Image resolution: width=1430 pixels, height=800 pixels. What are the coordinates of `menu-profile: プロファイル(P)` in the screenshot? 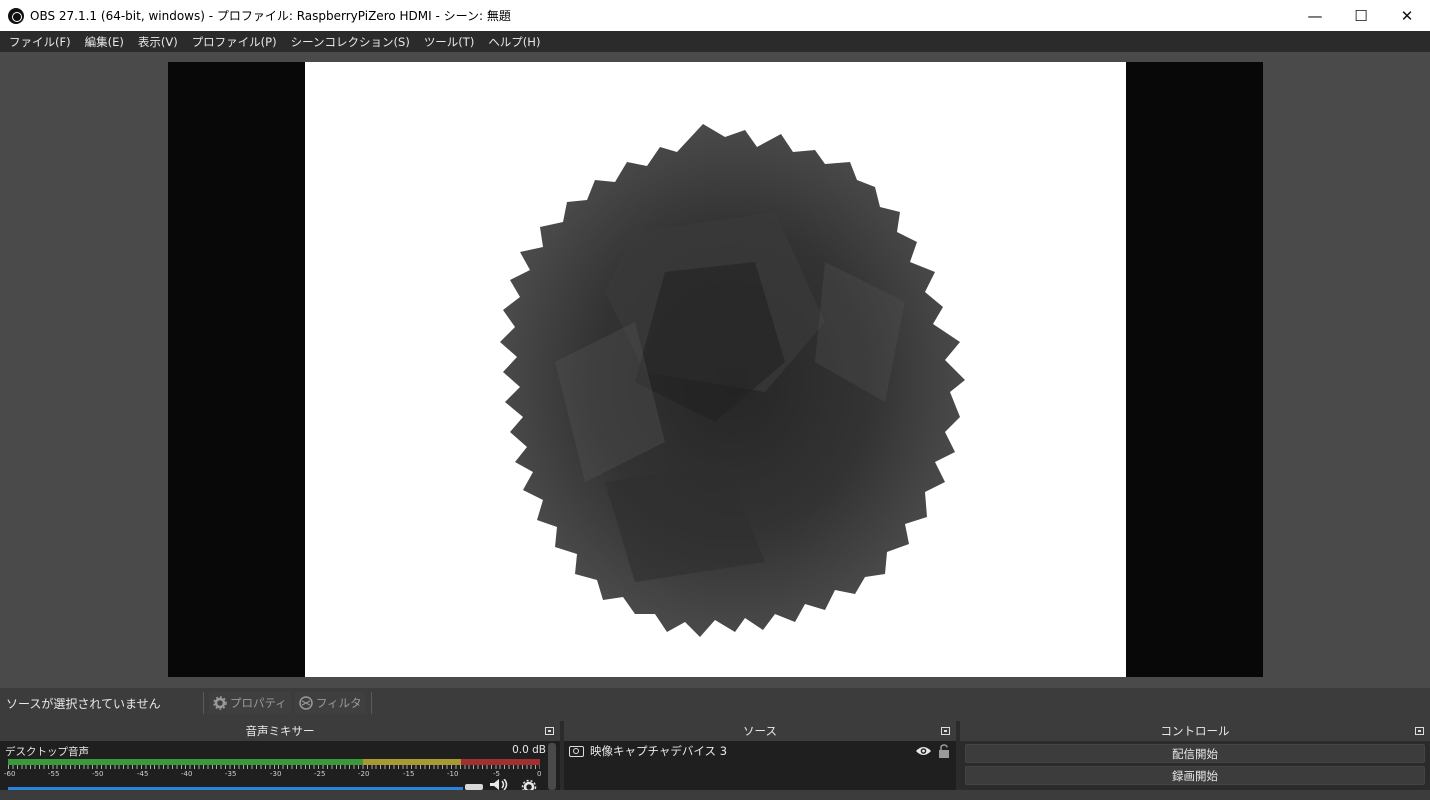 It's located at (234, 42).